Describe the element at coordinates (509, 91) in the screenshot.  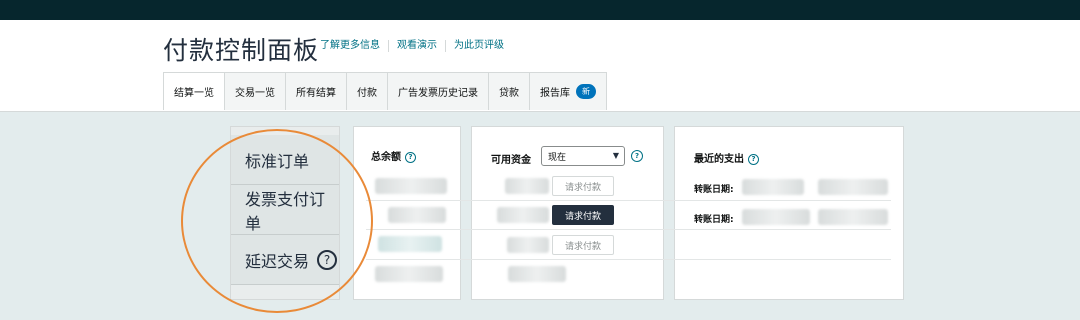
I see `tab-loans: 贷款` at that location.